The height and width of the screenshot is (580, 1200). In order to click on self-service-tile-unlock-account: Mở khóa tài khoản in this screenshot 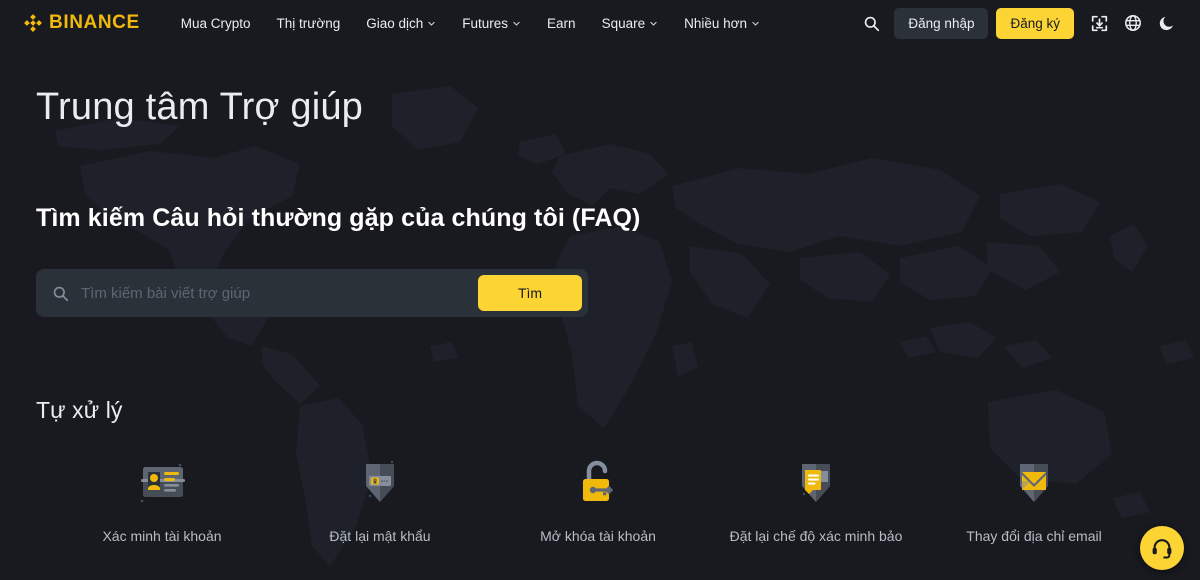, I will do `click(598, 499)`.